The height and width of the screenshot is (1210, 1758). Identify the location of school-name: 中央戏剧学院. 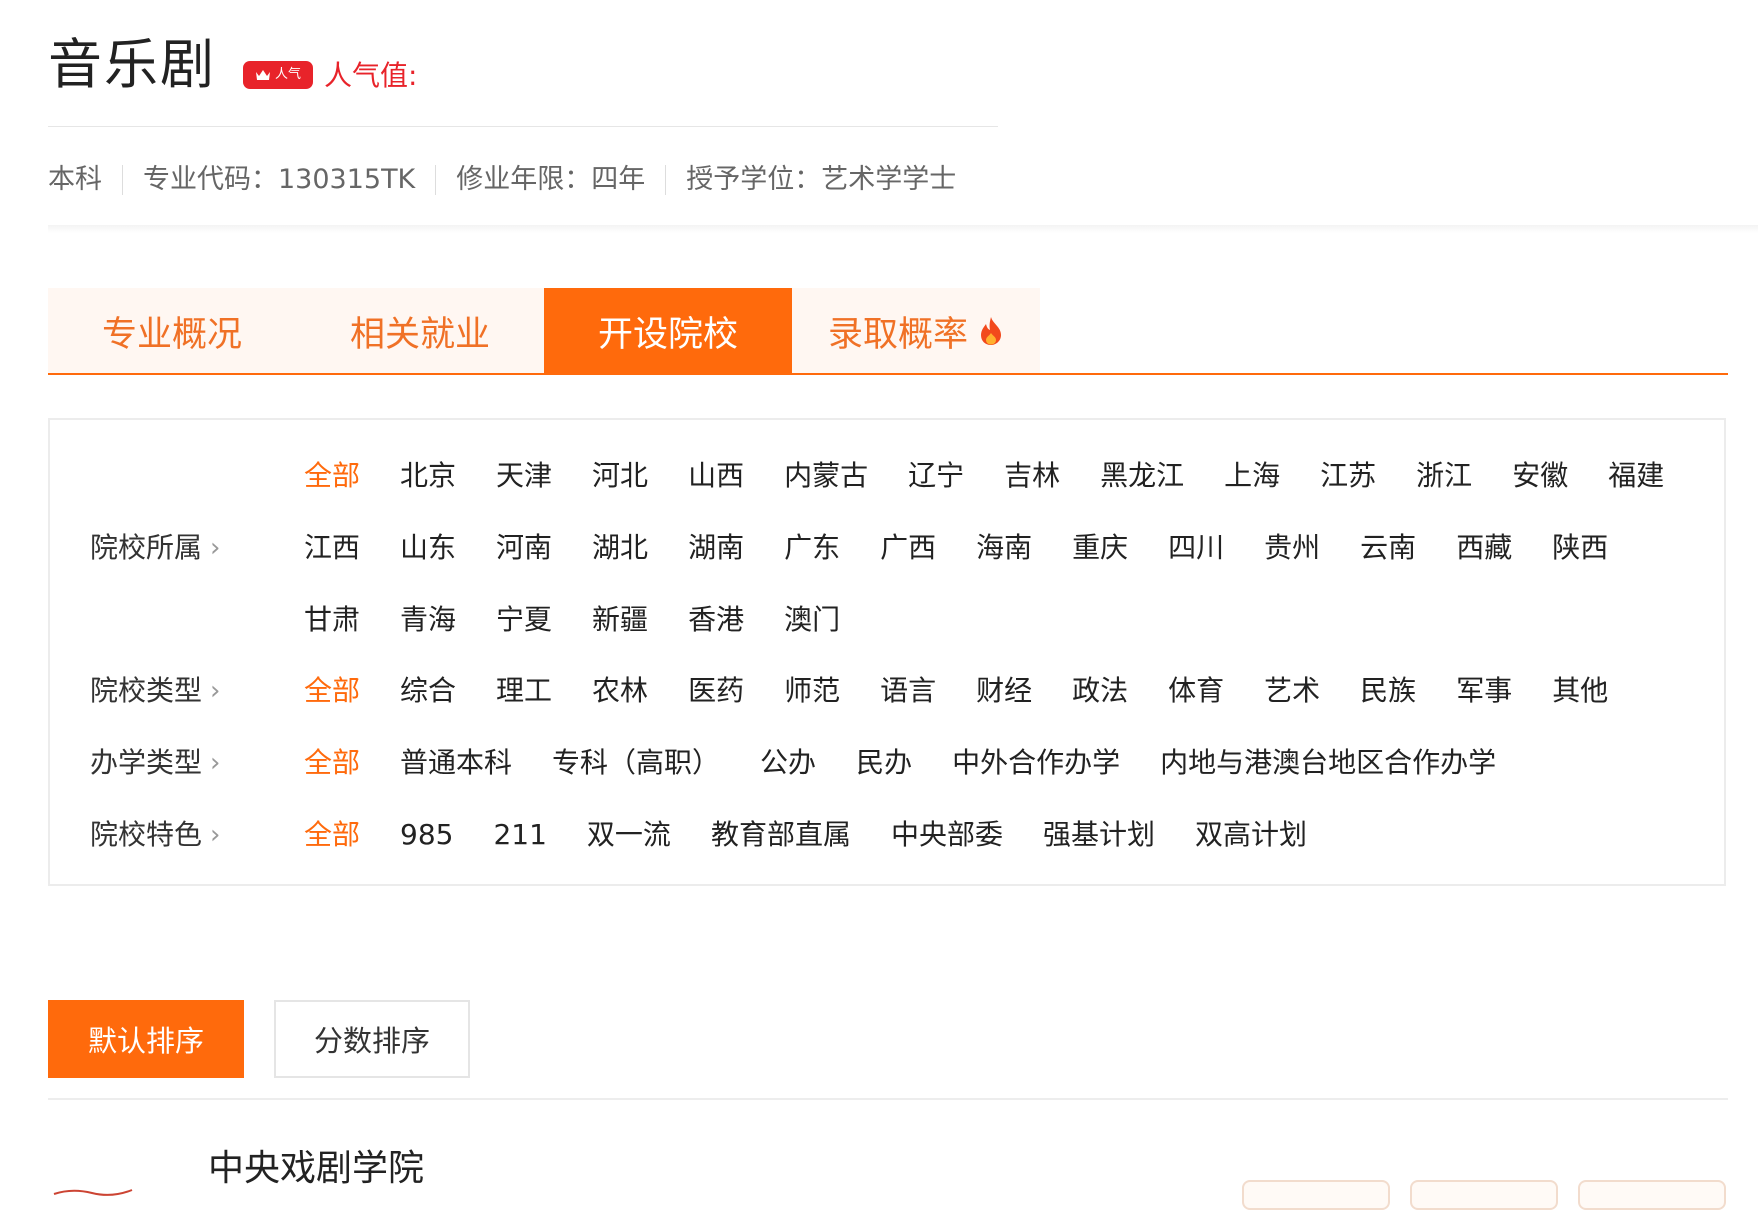
(316, 1169).